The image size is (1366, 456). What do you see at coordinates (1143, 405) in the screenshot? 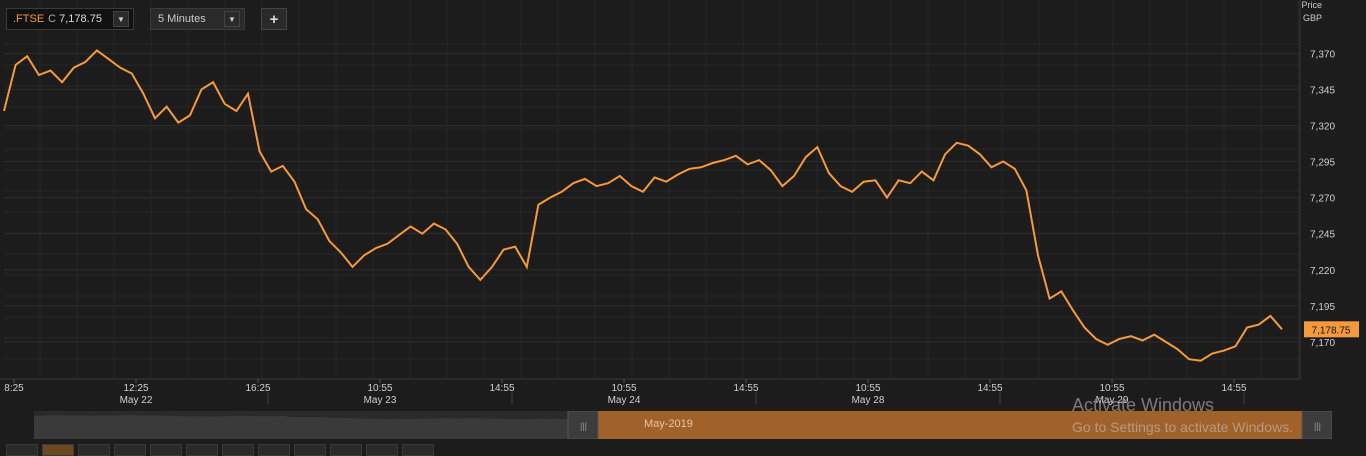
I see `watermark-line1: Activate Windows` at bounding box center [1143, 405].